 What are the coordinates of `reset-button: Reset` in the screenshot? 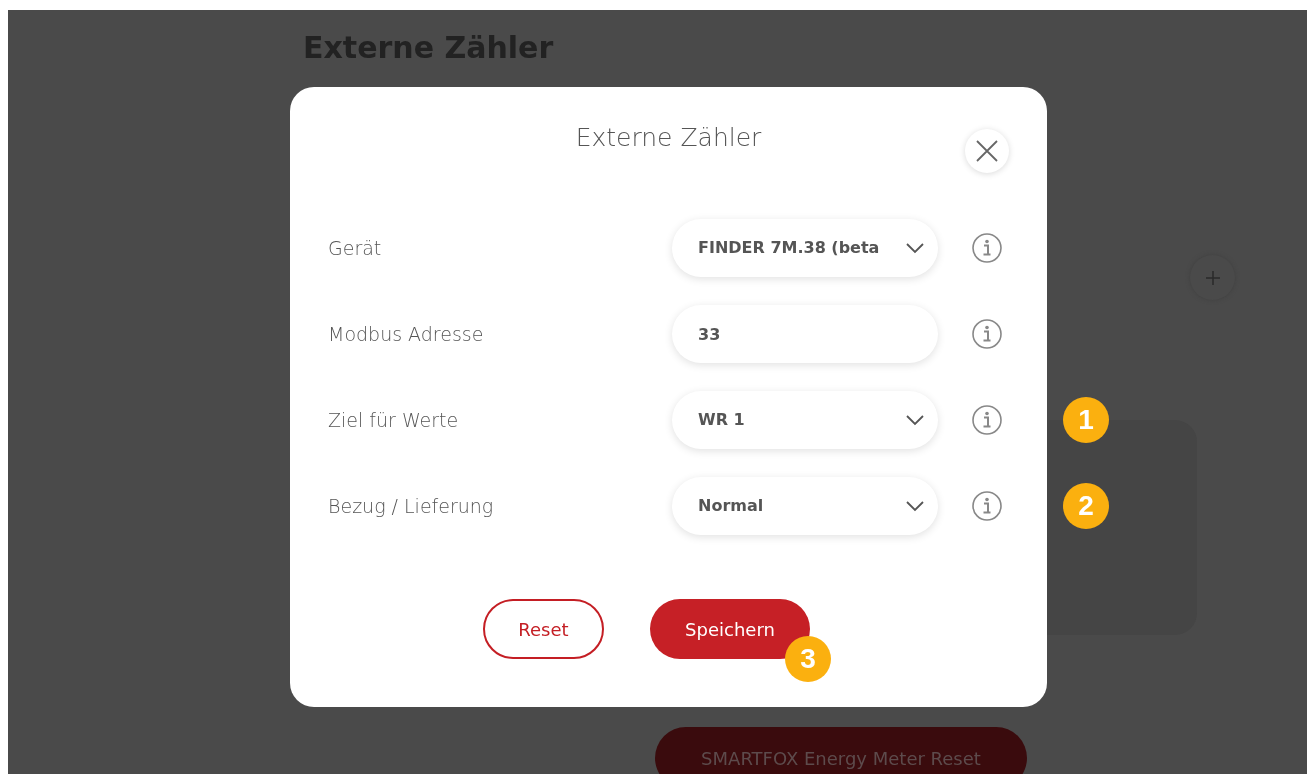 It's located at (543, 629).